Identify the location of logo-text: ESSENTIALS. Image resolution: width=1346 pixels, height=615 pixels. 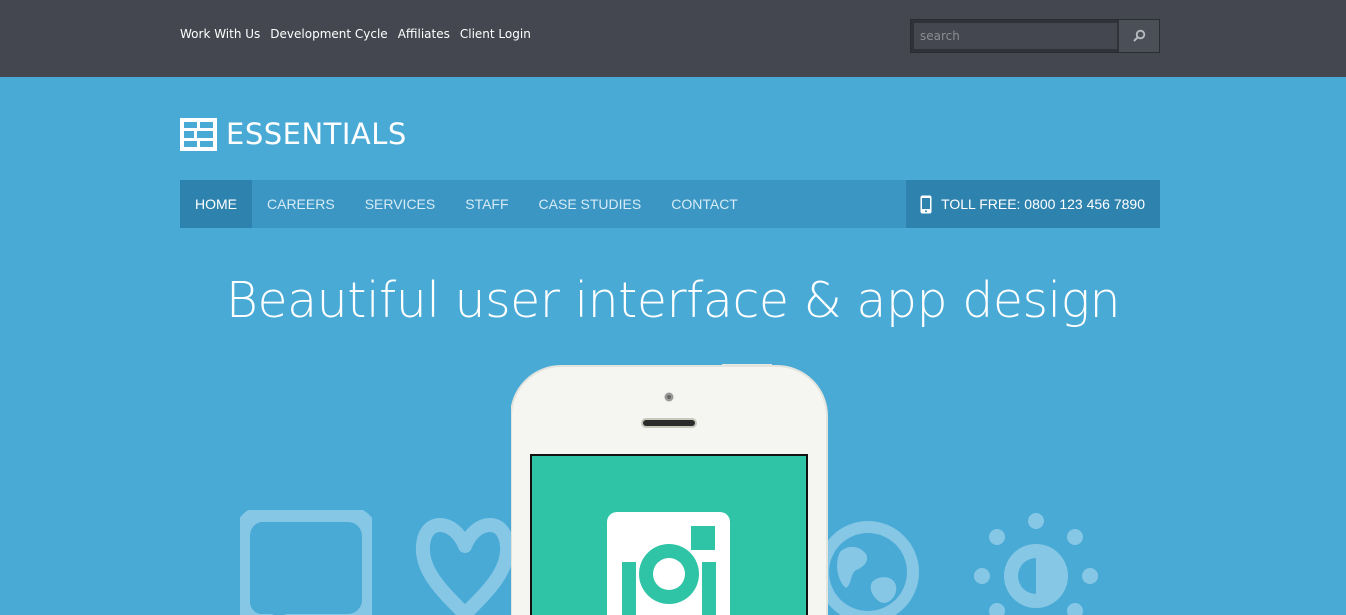
(316, 134).